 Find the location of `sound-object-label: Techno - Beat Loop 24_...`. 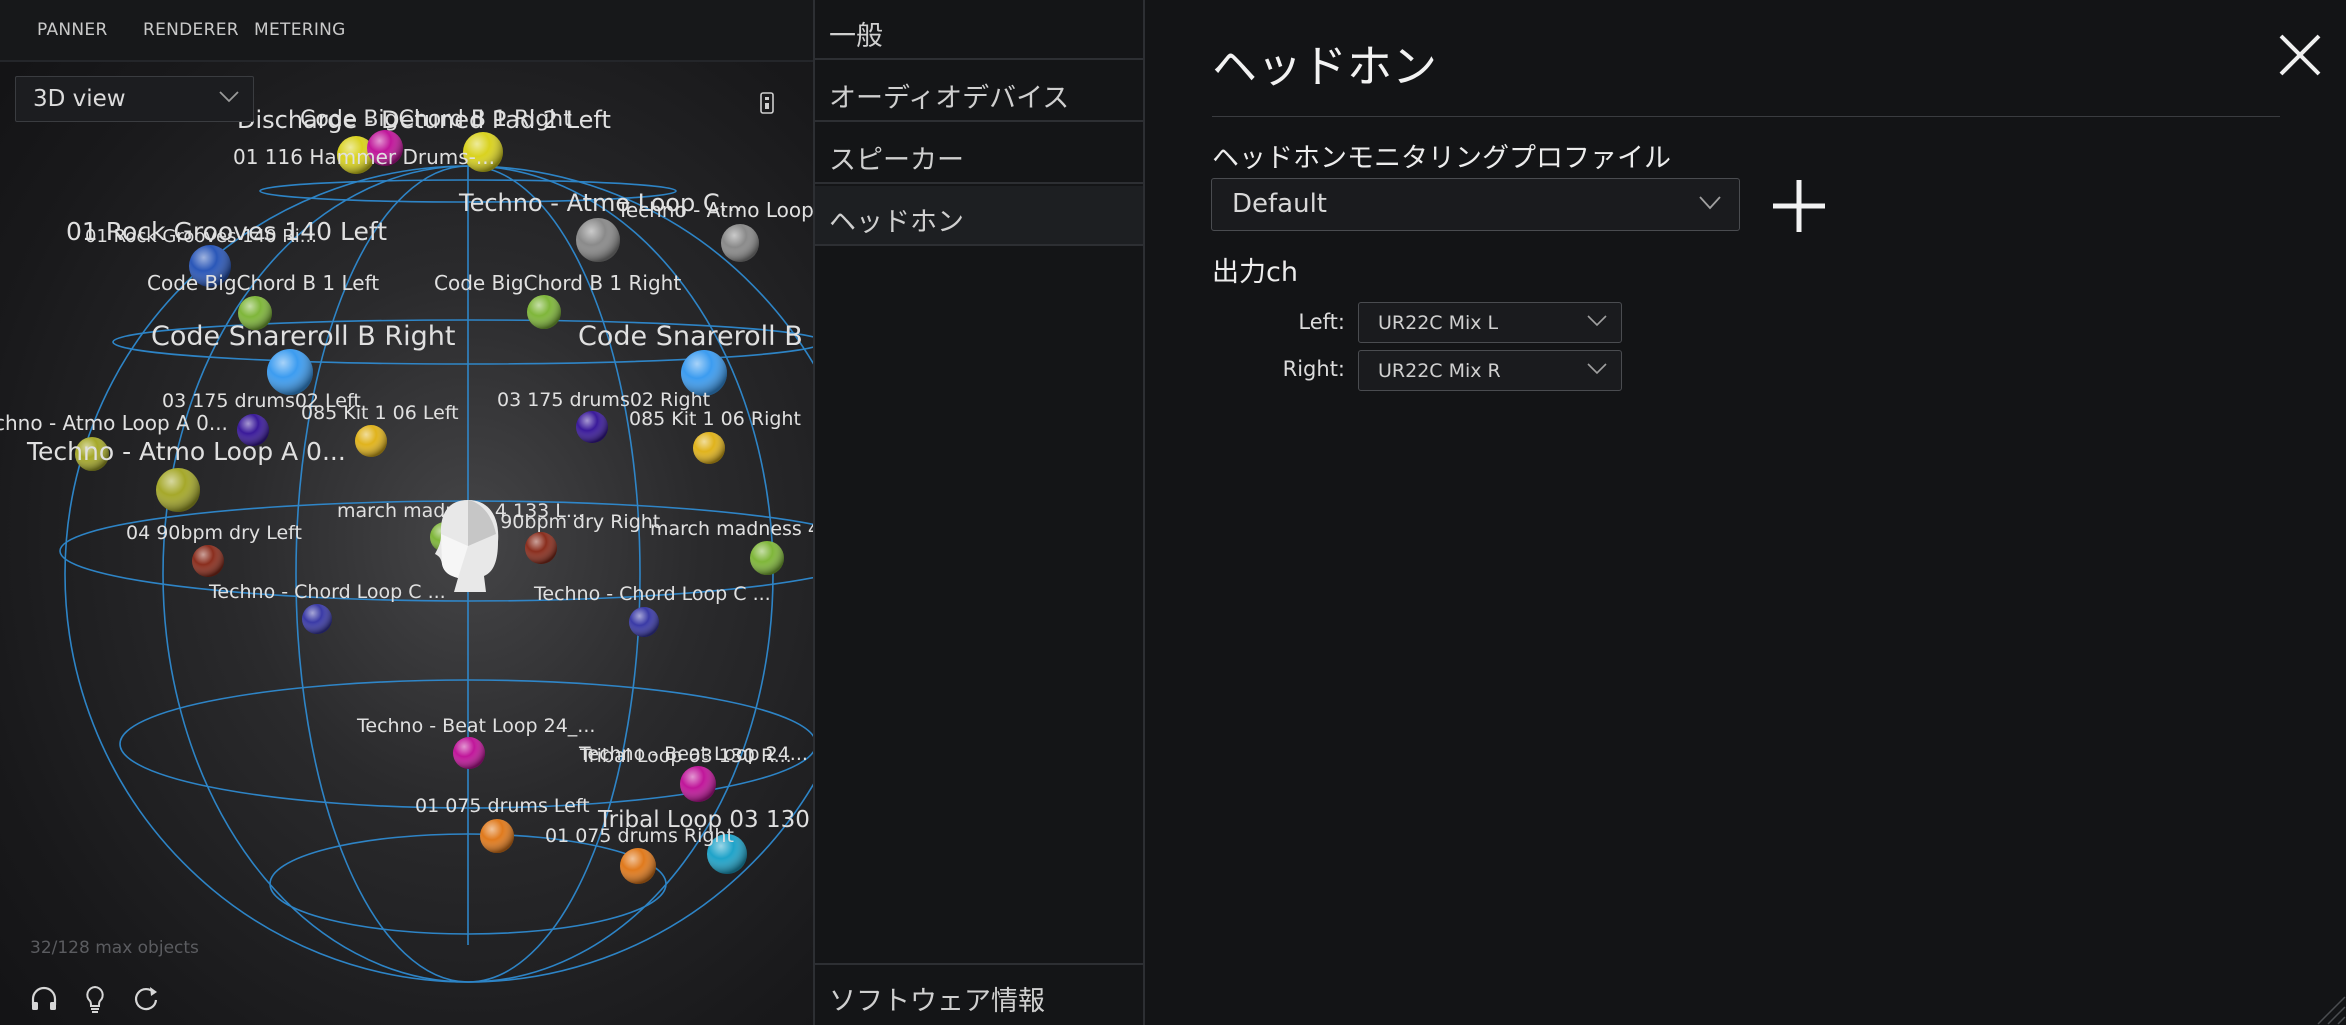

sound-object-label: Techno - Beat Loop 24_... is located at coordinates (475, 726).